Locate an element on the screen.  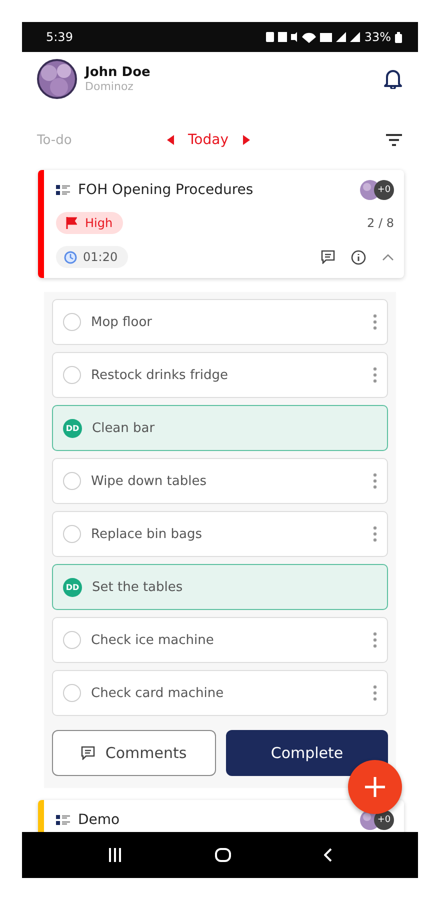
mute-icon is located at coordinates (294, 37).